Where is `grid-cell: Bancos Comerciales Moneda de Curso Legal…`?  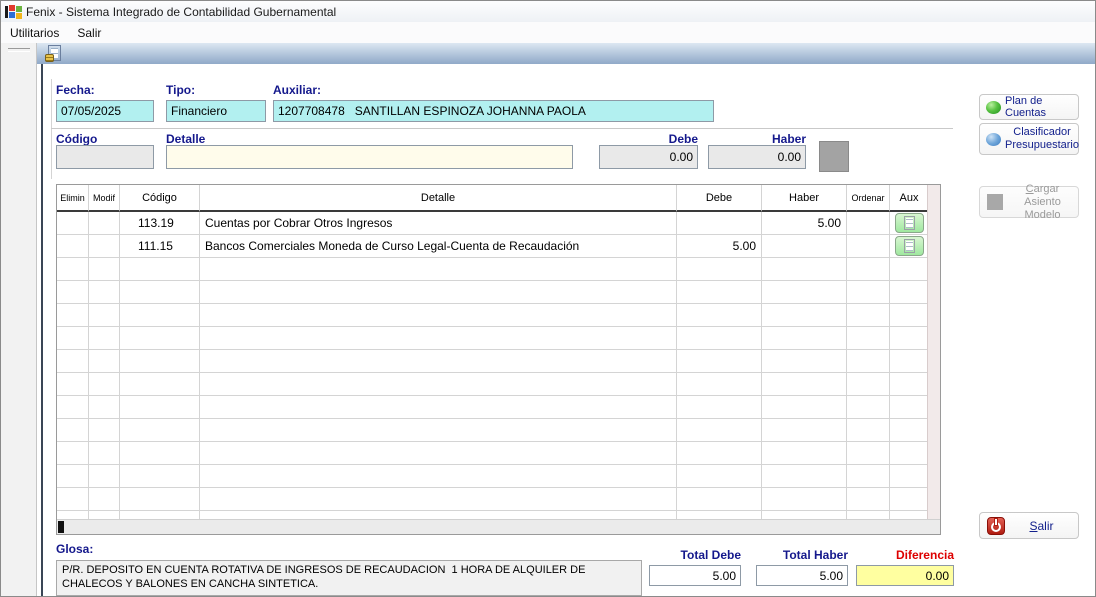
grid-cell: Bancos Comerciales Moneda de Curso Legal… is located at coordinates (438, 246).